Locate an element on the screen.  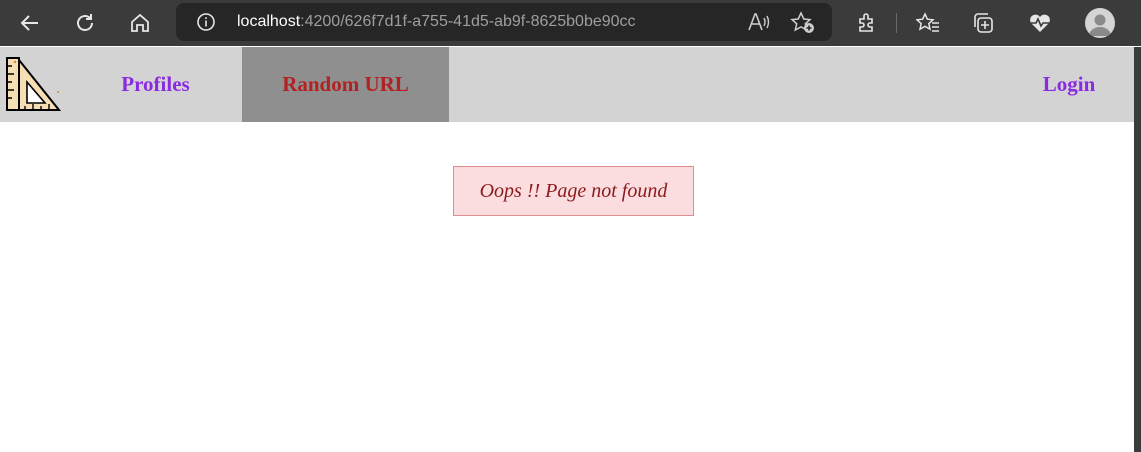
nav-link-random-url: Random URL is located at coordinates (345, 84).